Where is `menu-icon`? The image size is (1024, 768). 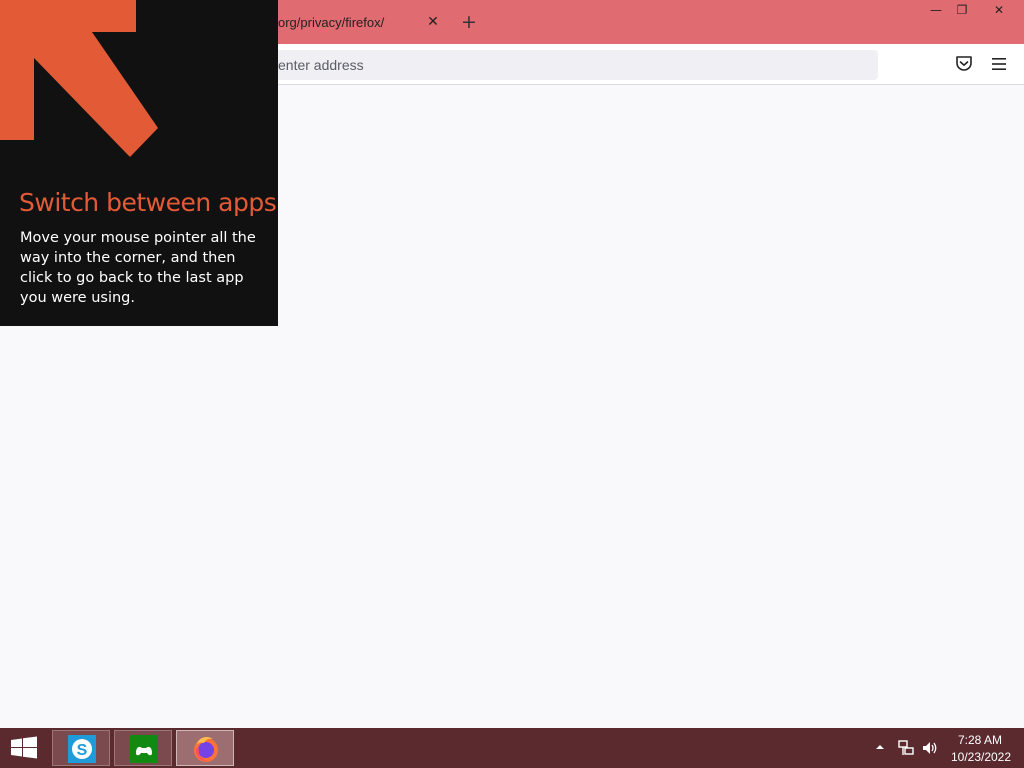
menu-icon is located at coordinates (999, 64).